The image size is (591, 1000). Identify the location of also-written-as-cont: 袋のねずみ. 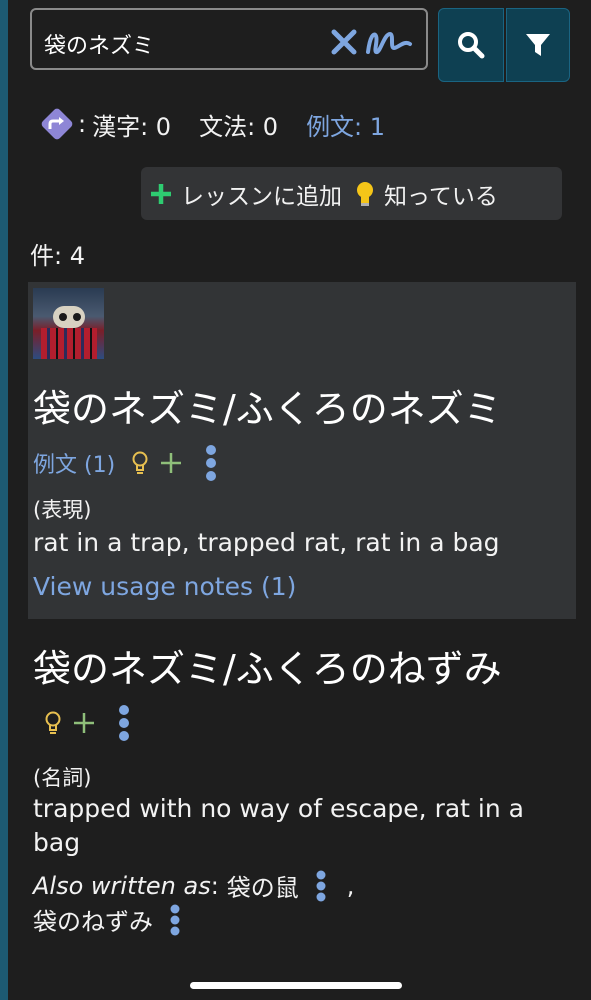
(107, 919).